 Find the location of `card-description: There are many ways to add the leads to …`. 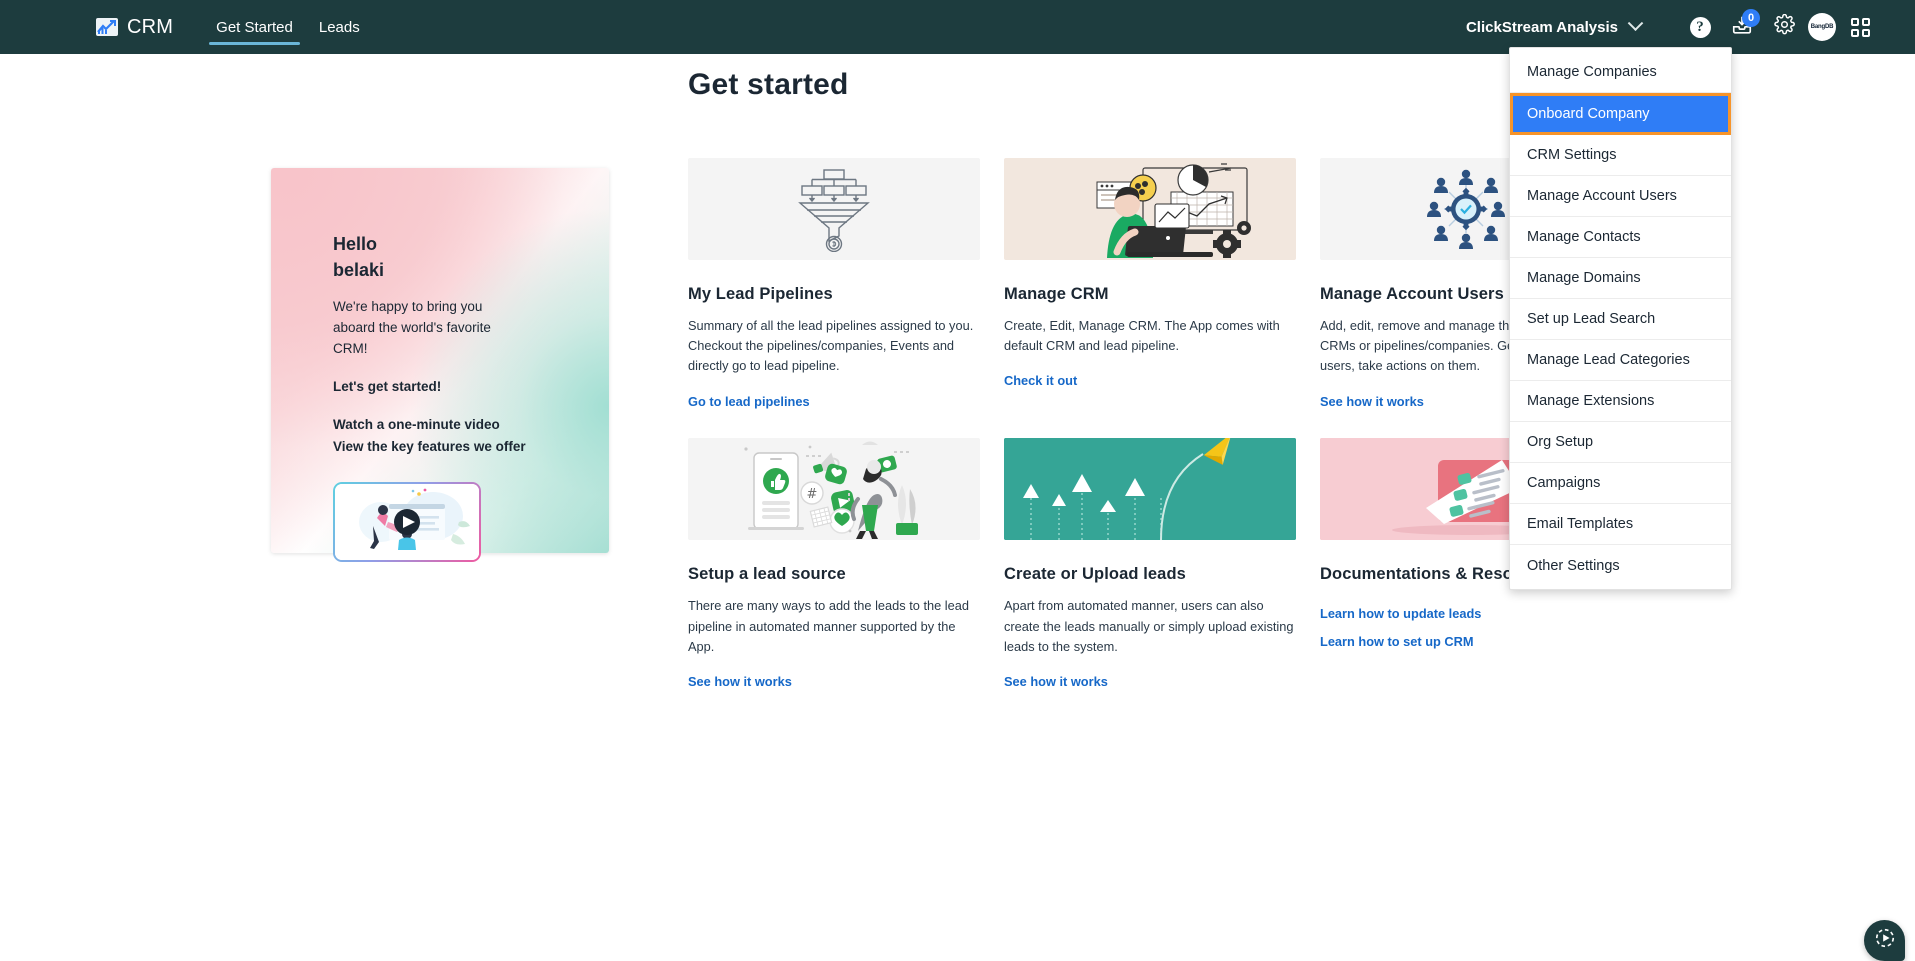

card-description: There are many ways to add the leads to … is located at coordinates (828, 626).